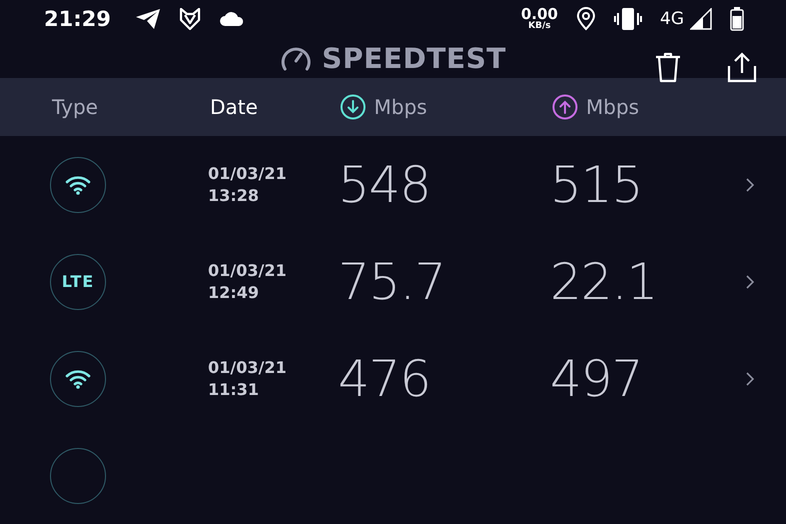  Describe the element at coordinates (701, 19) in the screenshot. I see `signal-icon` at that location.